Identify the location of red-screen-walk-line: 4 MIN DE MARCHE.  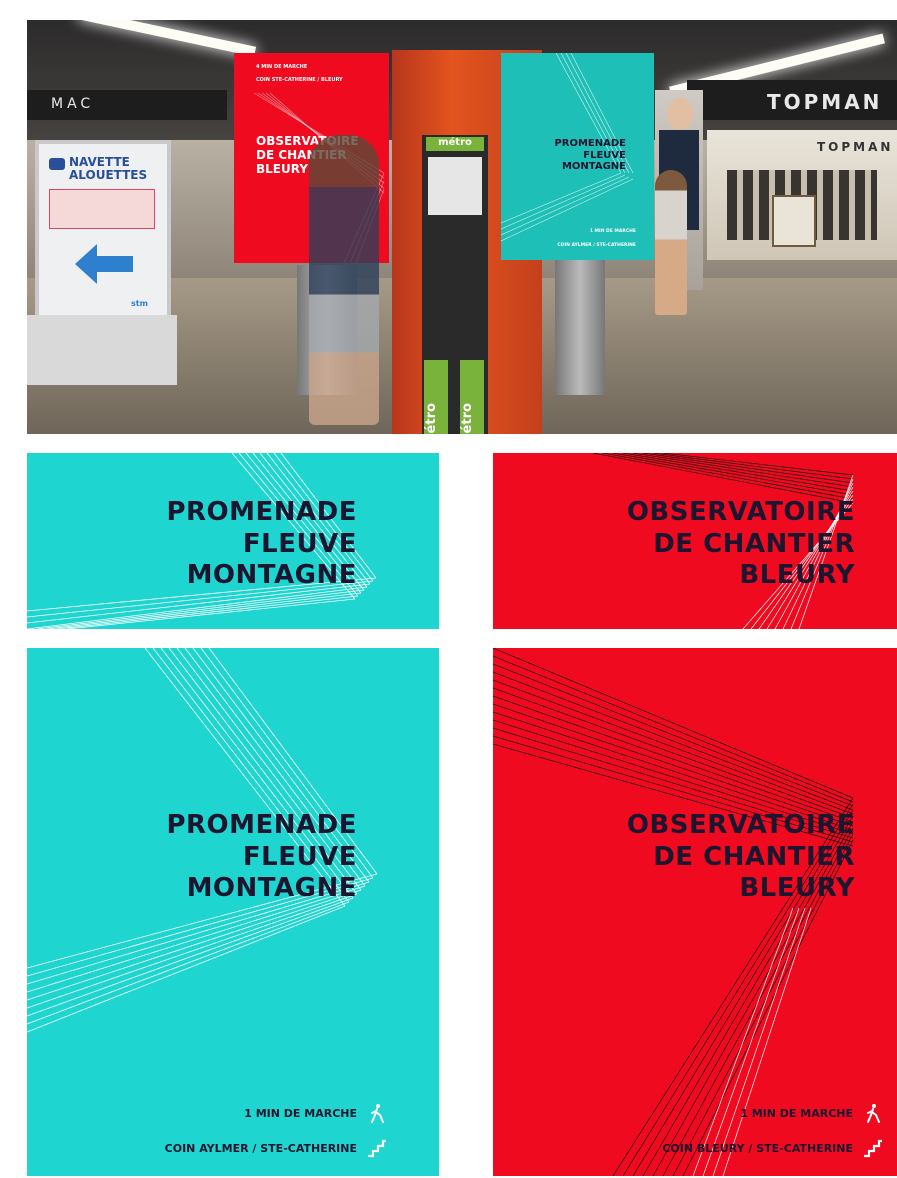
(282, 67).